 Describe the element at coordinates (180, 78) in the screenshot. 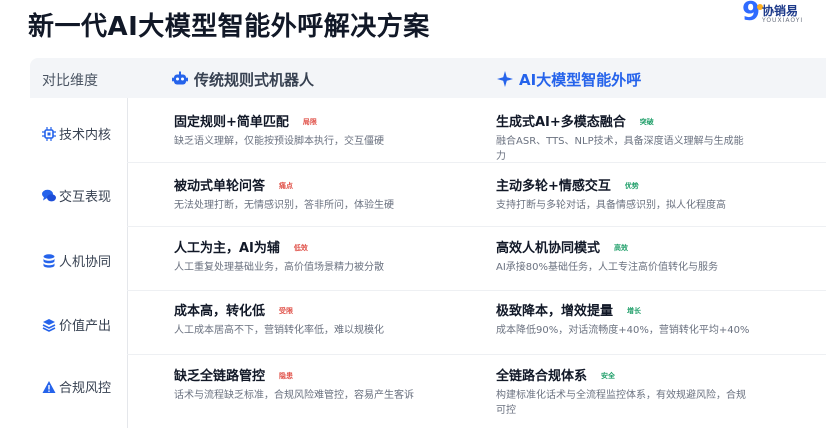

I see `robot-icon` at that location.